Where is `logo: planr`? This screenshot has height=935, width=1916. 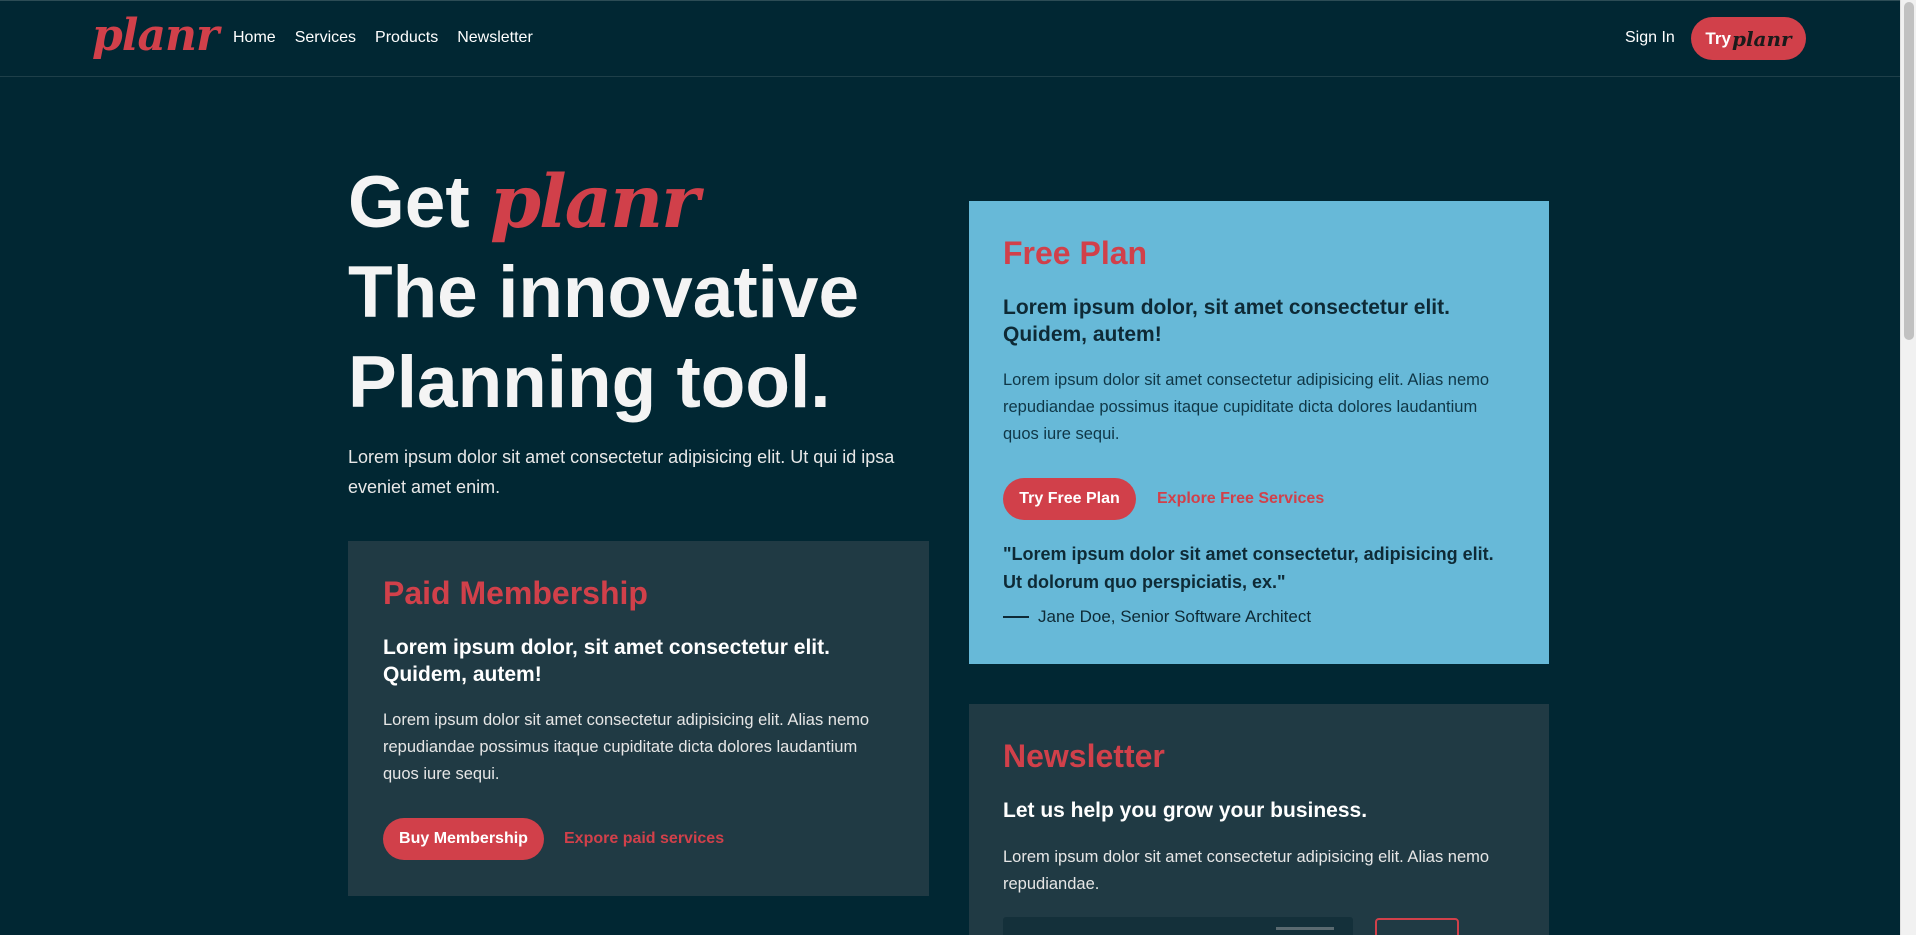
logo: planr is located at coordinates (155, 35).